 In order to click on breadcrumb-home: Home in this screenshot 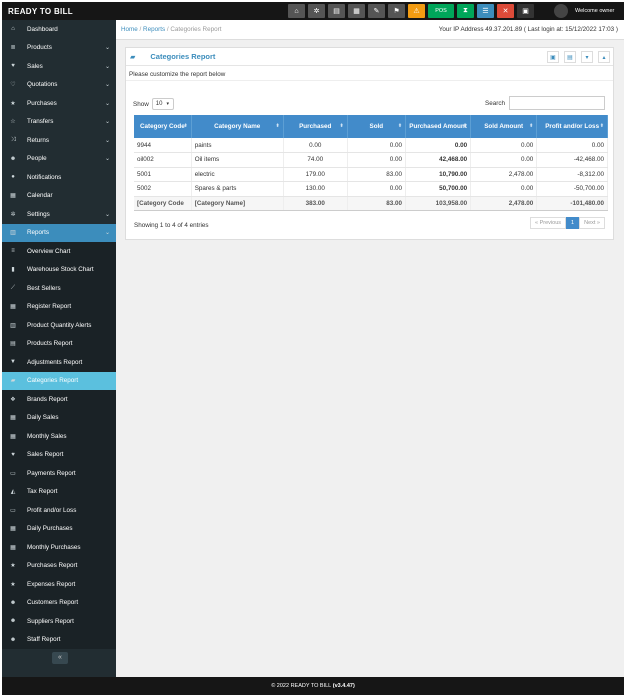, I will do `click(129, 29)`.